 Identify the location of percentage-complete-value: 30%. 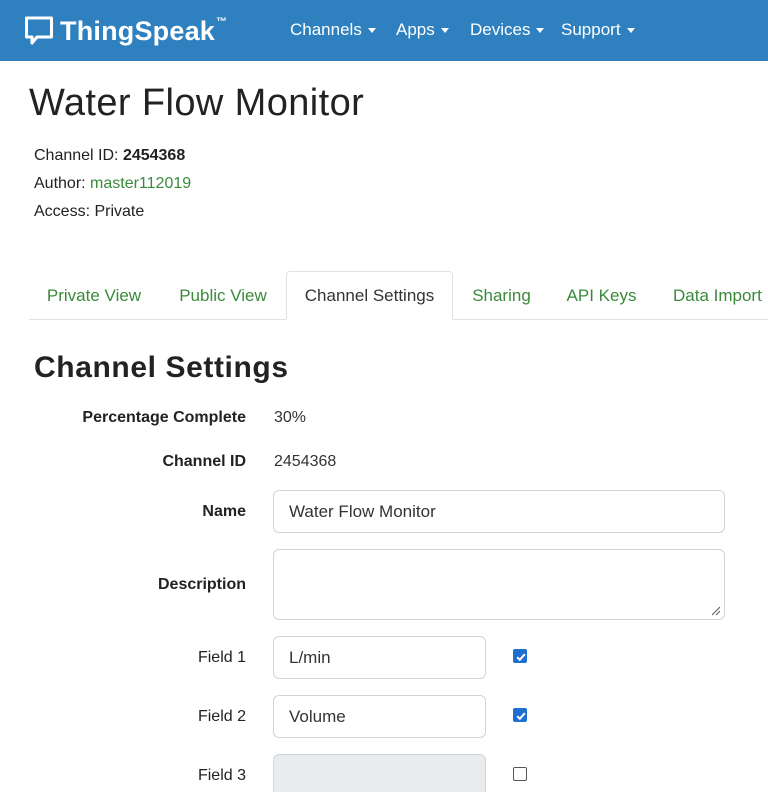
(290, 417).